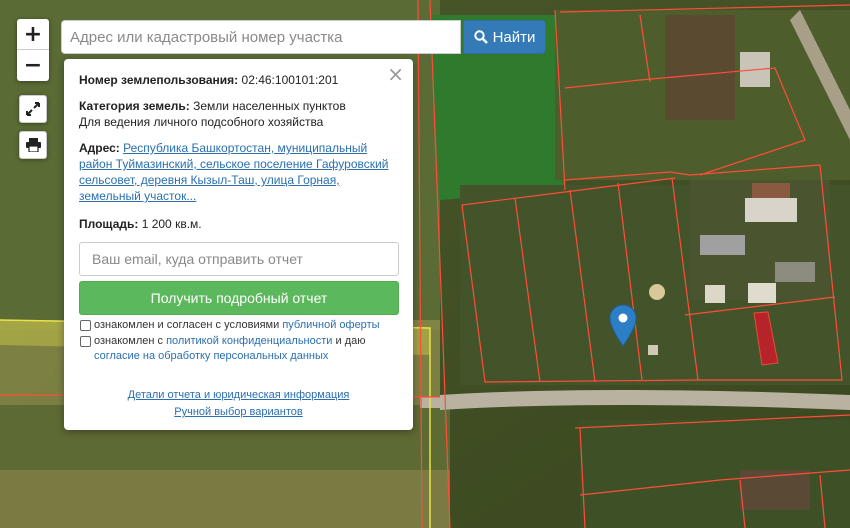 The height and width of the screenshot is (528, 850). I want to click on details-link-row: Детали отчета и юридическая информация, so click(238, 395).